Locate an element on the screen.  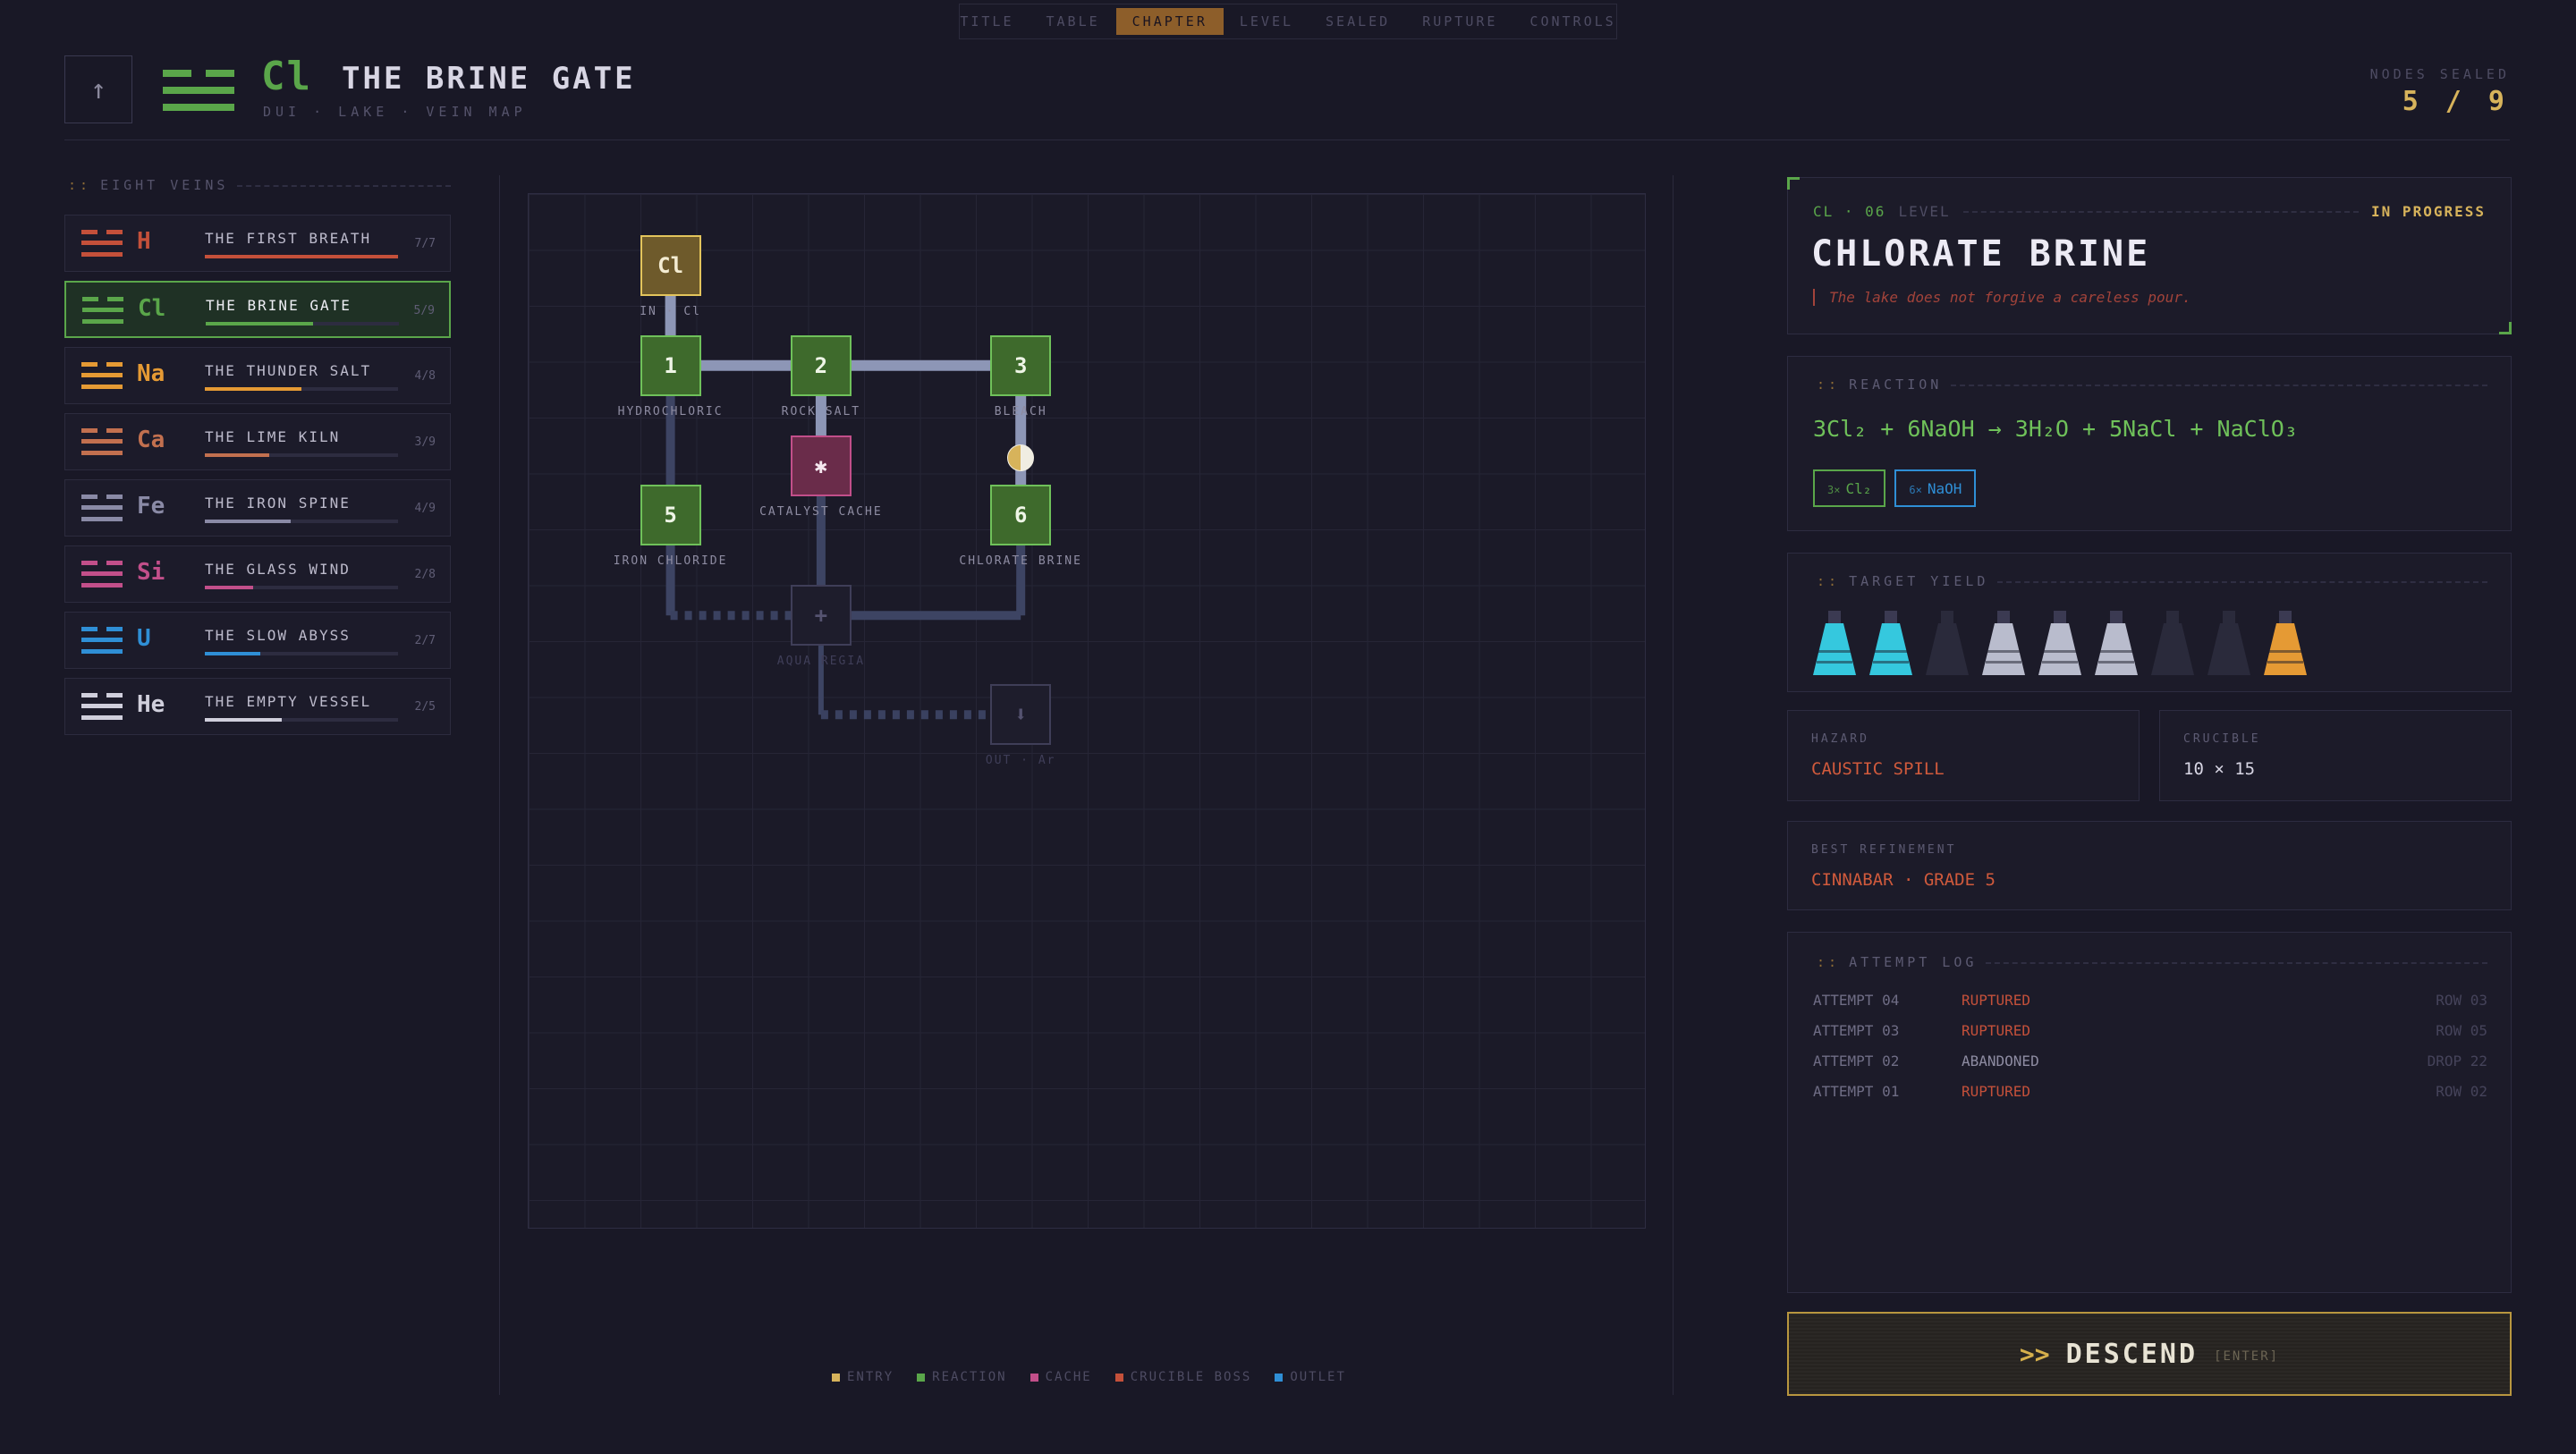
log-attempt: ATTEMPT 04 is located at coordinates (1856, 1000).